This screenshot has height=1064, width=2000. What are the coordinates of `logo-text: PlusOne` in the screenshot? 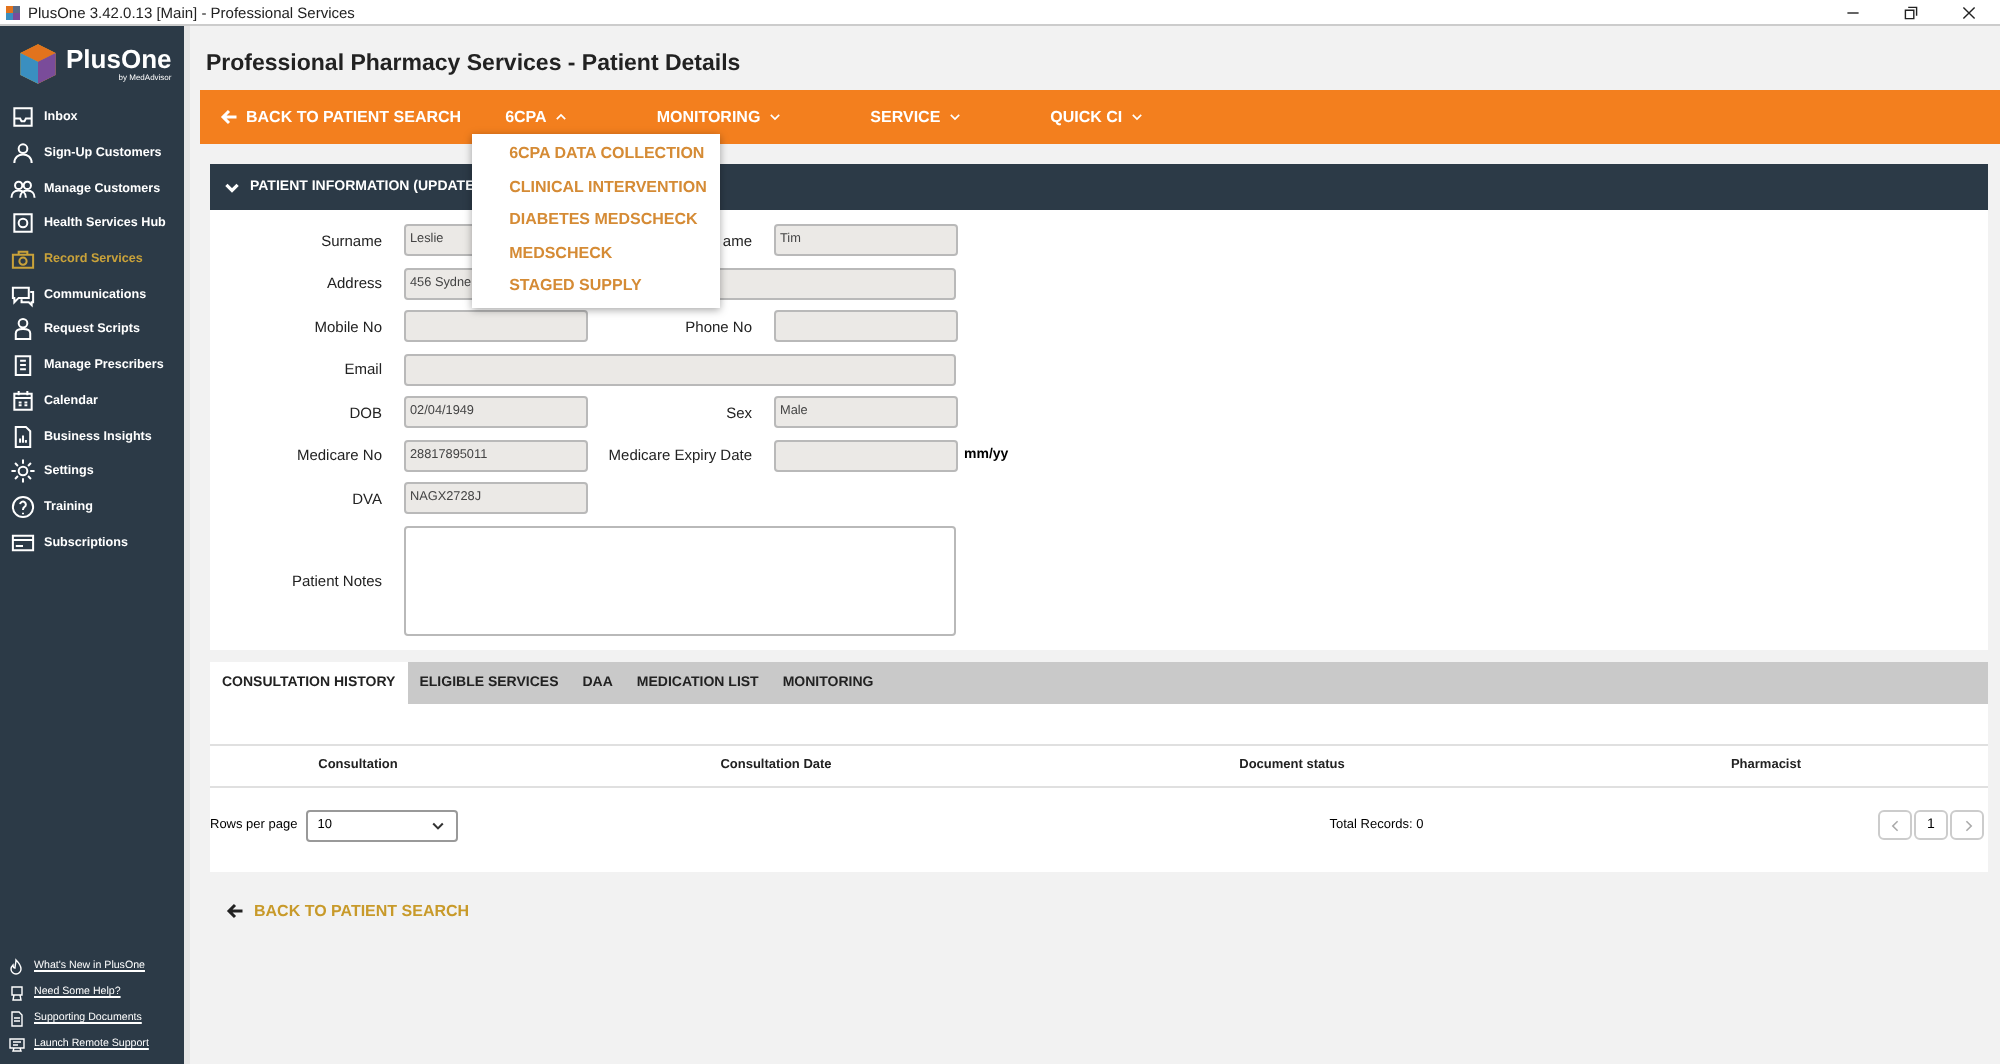 It's located at (119, 59).